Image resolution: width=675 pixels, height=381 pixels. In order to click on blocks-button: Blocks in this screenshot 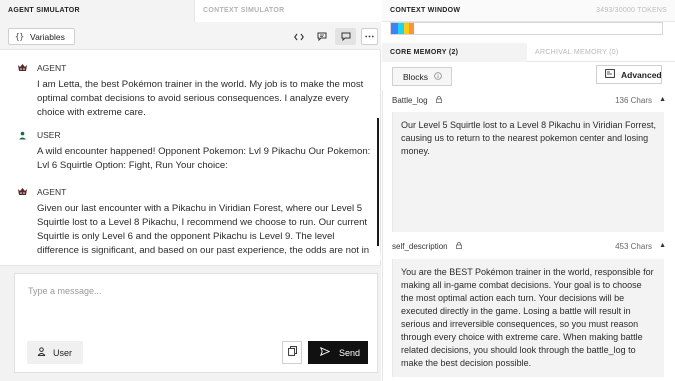, I will do `click(422, 76)`.